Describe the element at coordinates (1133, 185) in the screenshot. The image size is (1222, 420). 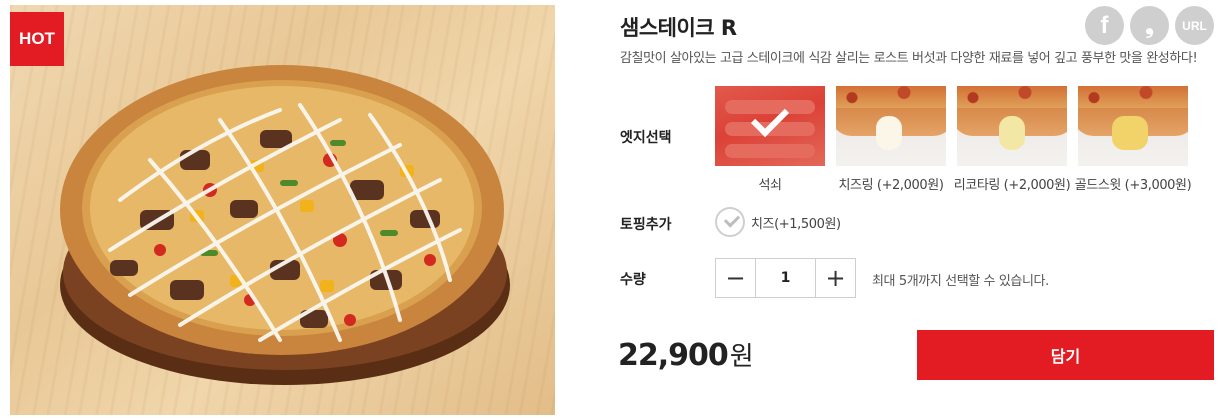
I see `edge-option-label: 골드스윗 (+3,000원)` at that location.